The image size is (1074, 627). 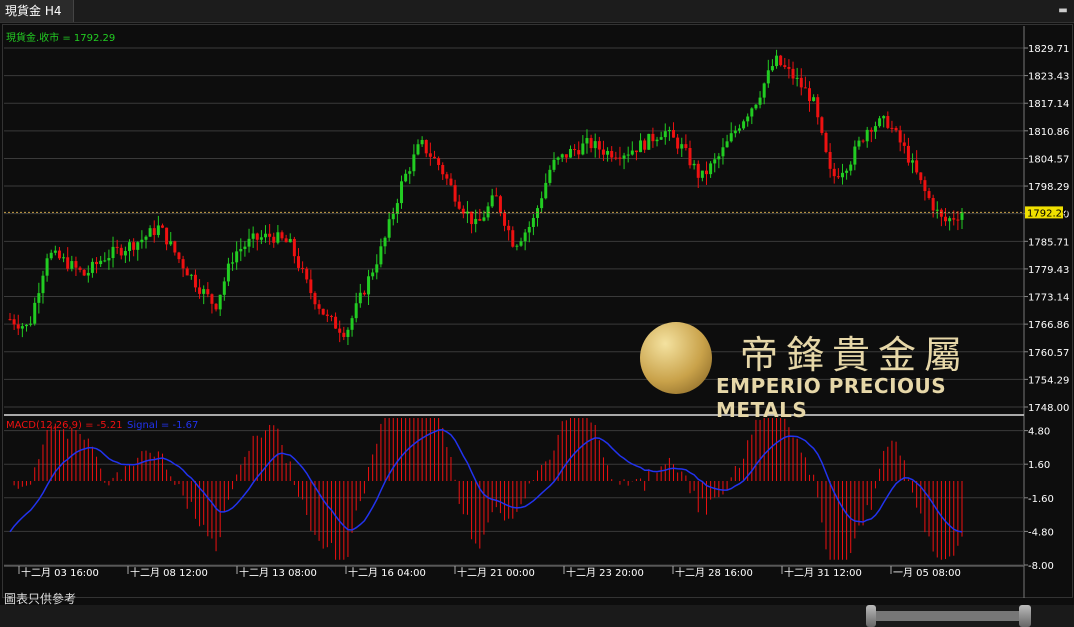 I want to click on watermark-english: EMPERIO PRECIOUS METALS, so click(x=831, y=398).